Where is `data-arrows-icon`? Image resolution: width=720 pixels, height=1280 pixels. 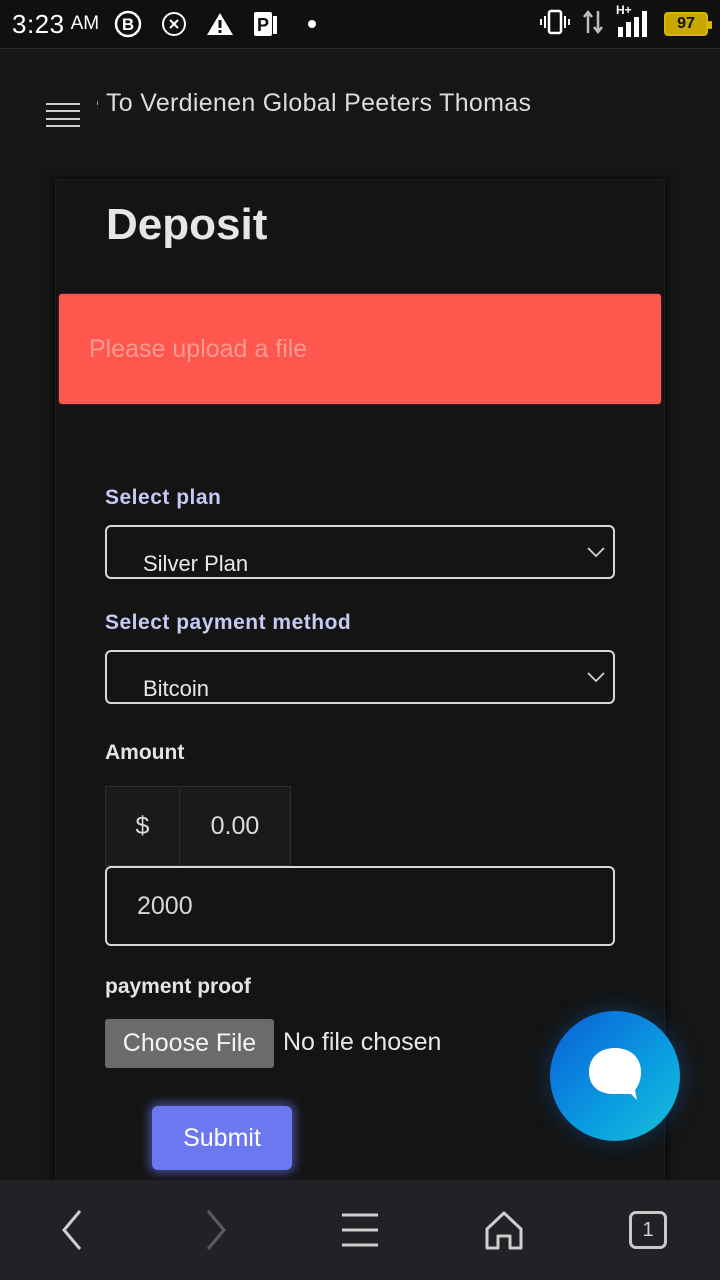
data-arrows-icon is located at coordinates (593, 24).